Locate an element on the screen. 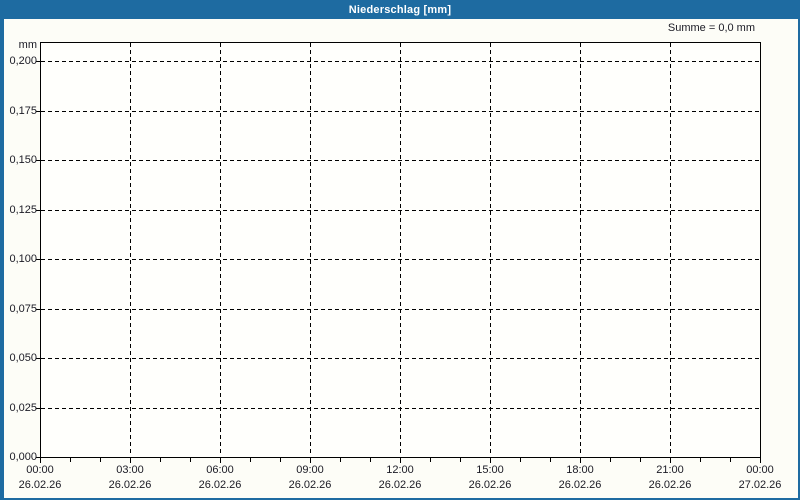 This screenshot has width=800, height=500. x-time-label: 12:00 is located at coordinates (400, 470).